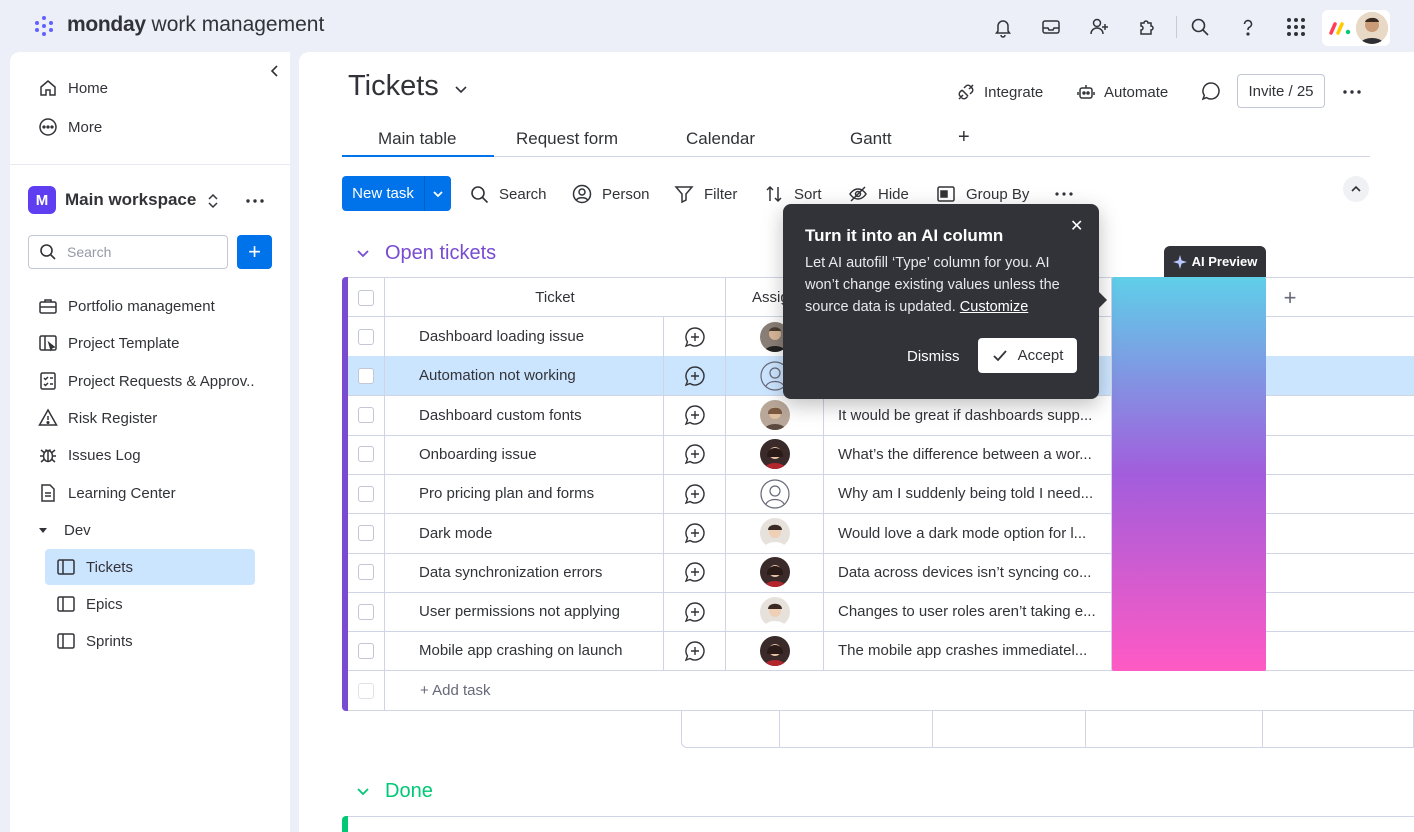 This screenshot has width=1414, height=832. What do you see at coordinates (999, 92) in the screenshot?
I see `integrate-button: Integrate` at bounding box center [999, 92].